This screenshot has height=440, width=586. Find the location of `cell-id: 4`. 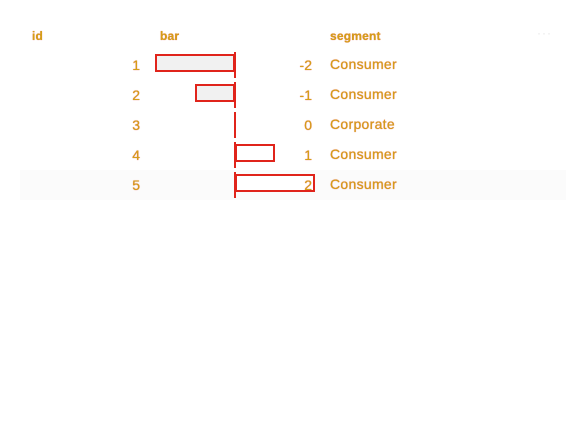

cell-id: 4 is located at coordinates (136, 155).